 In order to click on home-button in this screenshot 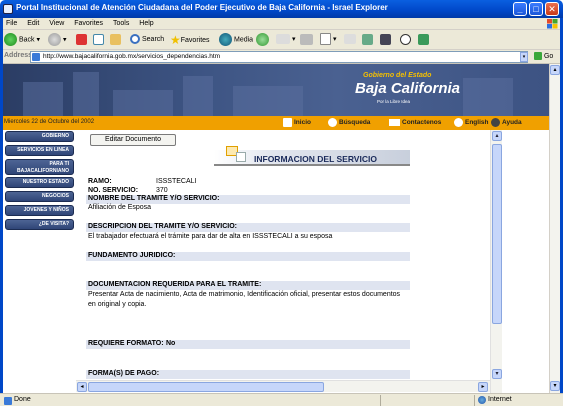, I will do `click(116, 40)`.